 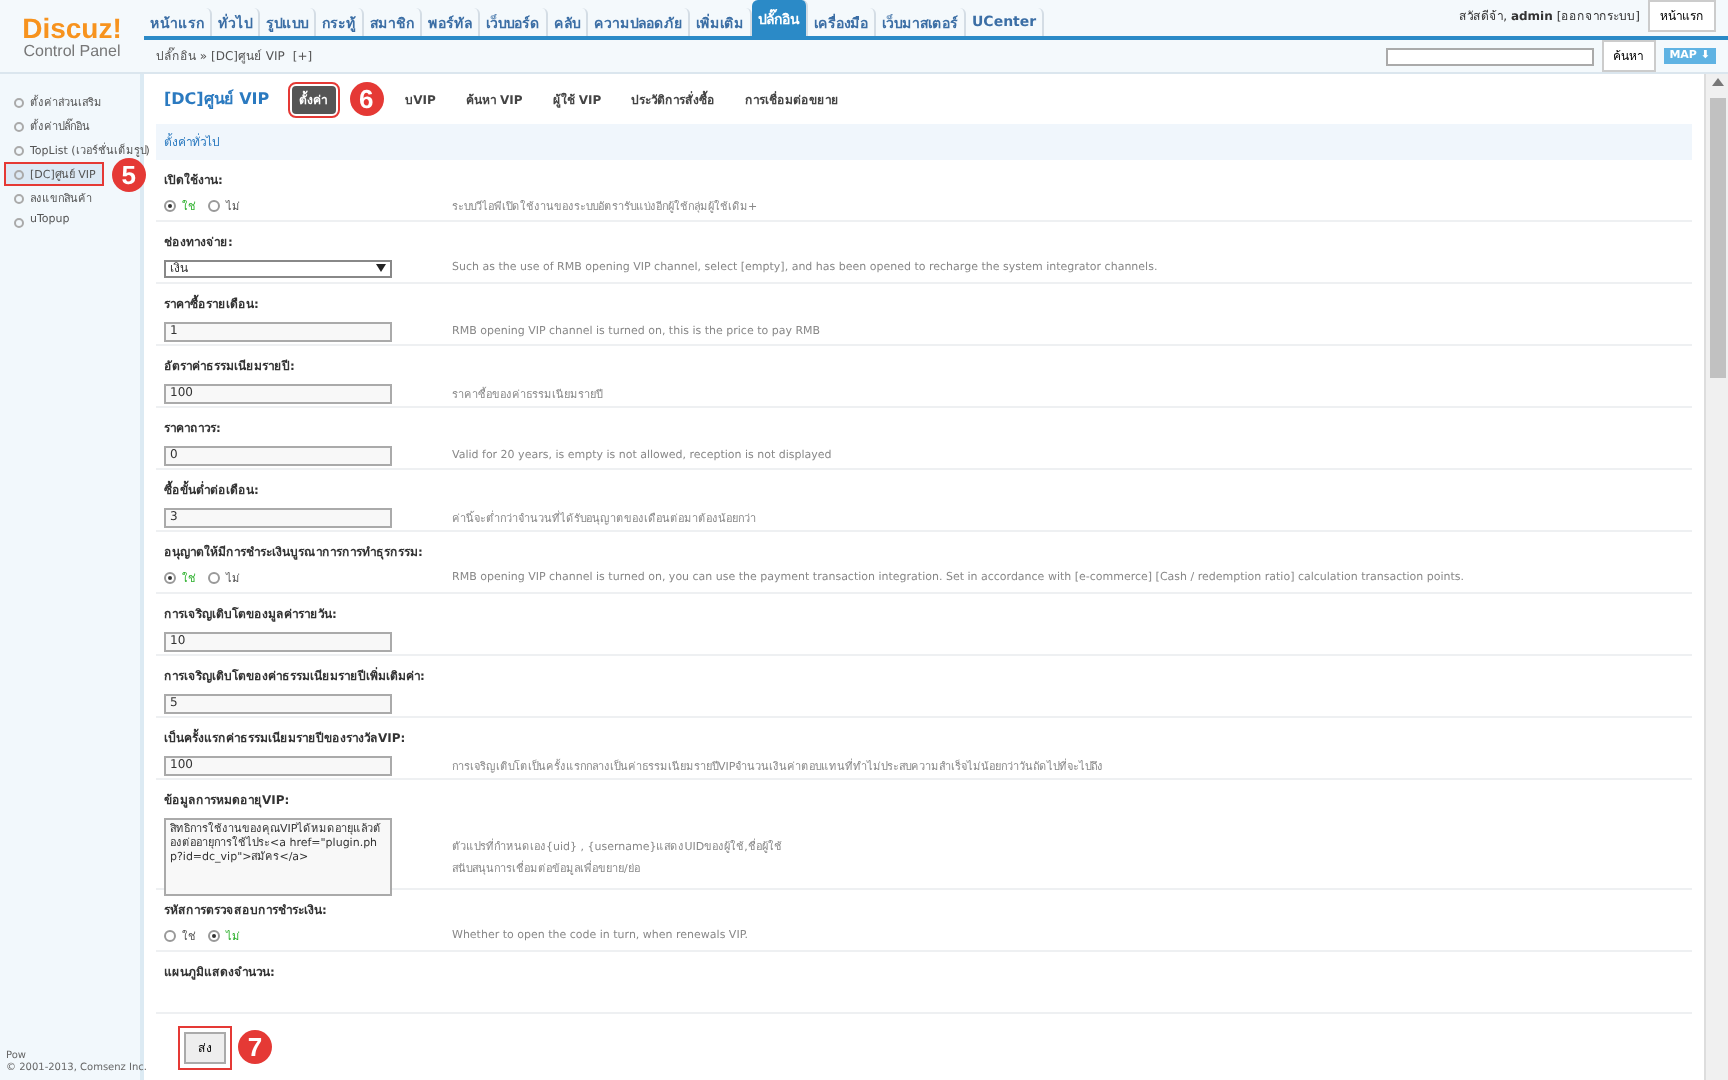 What do you see at coordinates (1717, 238) in the screenshot?
I see `scroll-thumb` at bounding box center [1717, 238].